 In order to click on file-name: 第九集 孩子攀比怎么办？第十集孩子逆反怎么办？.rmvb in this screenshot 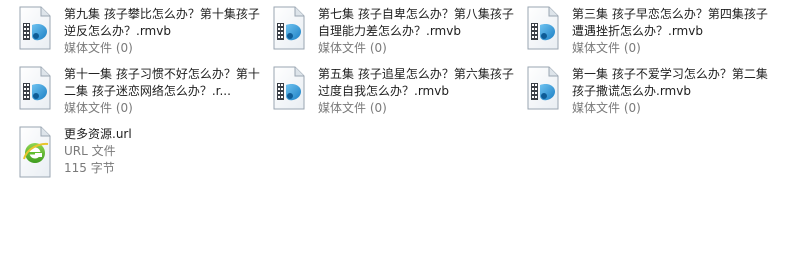, I will do `click(162, 22)`.